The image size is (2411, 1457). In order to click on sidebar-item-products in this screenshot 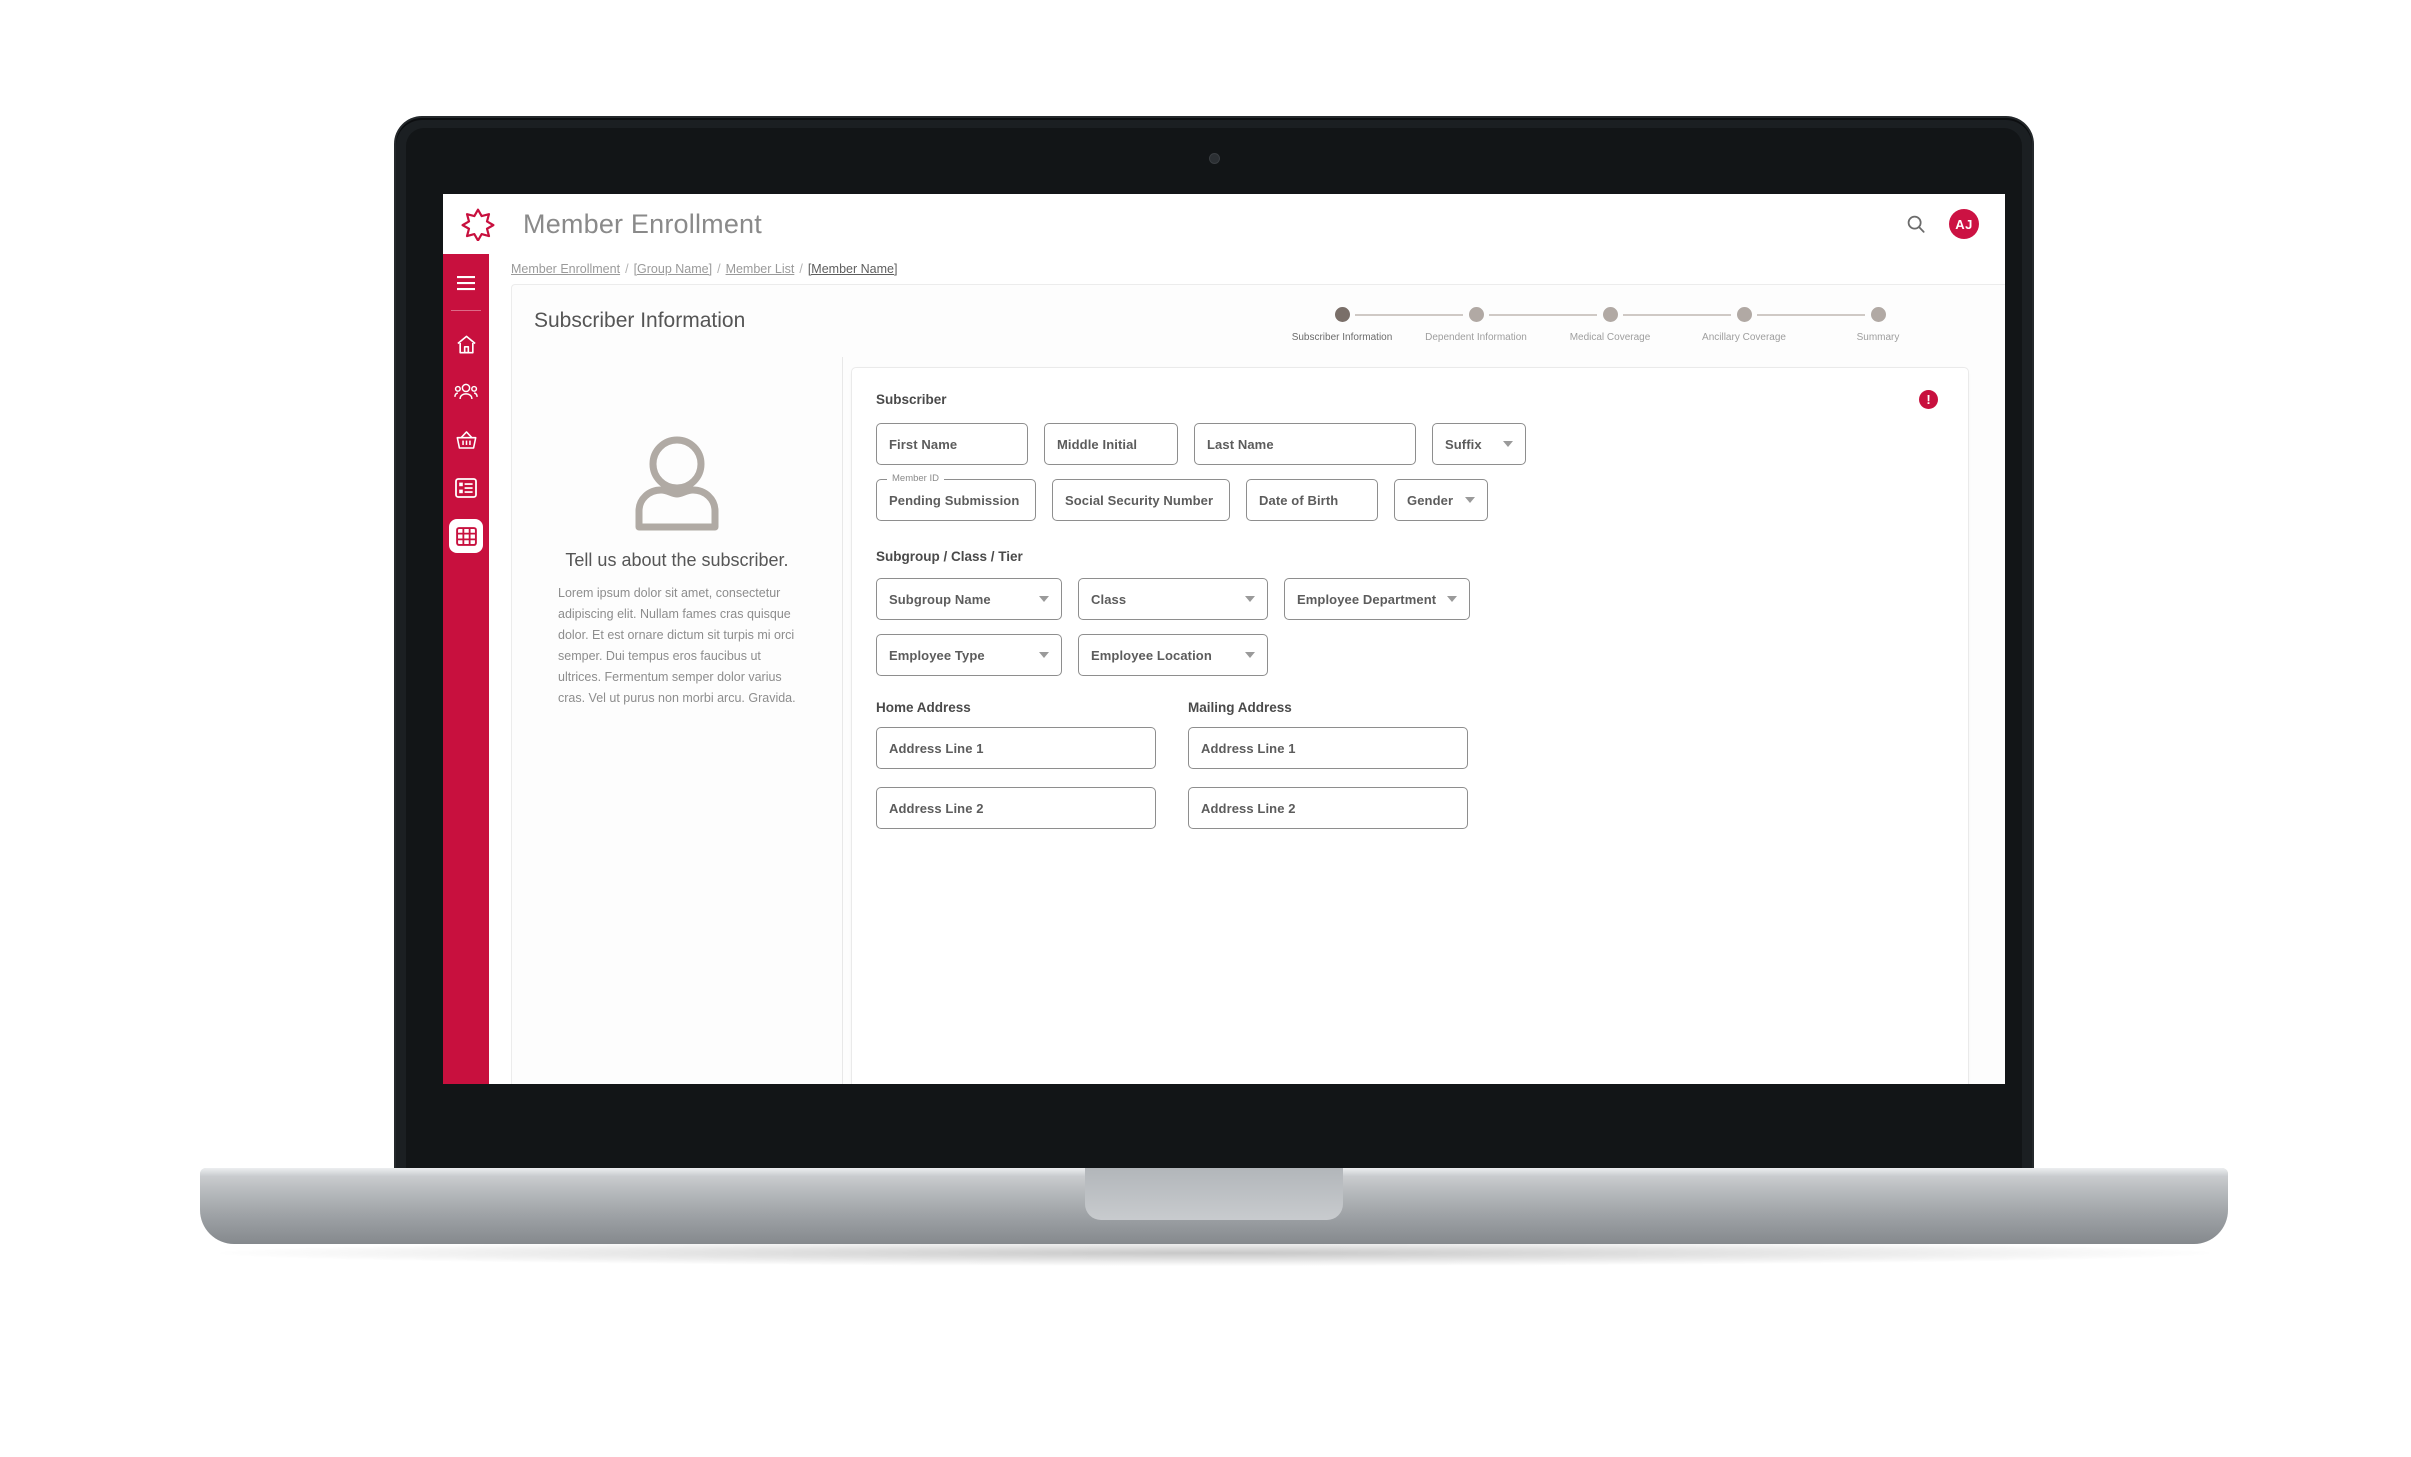, I will do `click(466, 440)`.